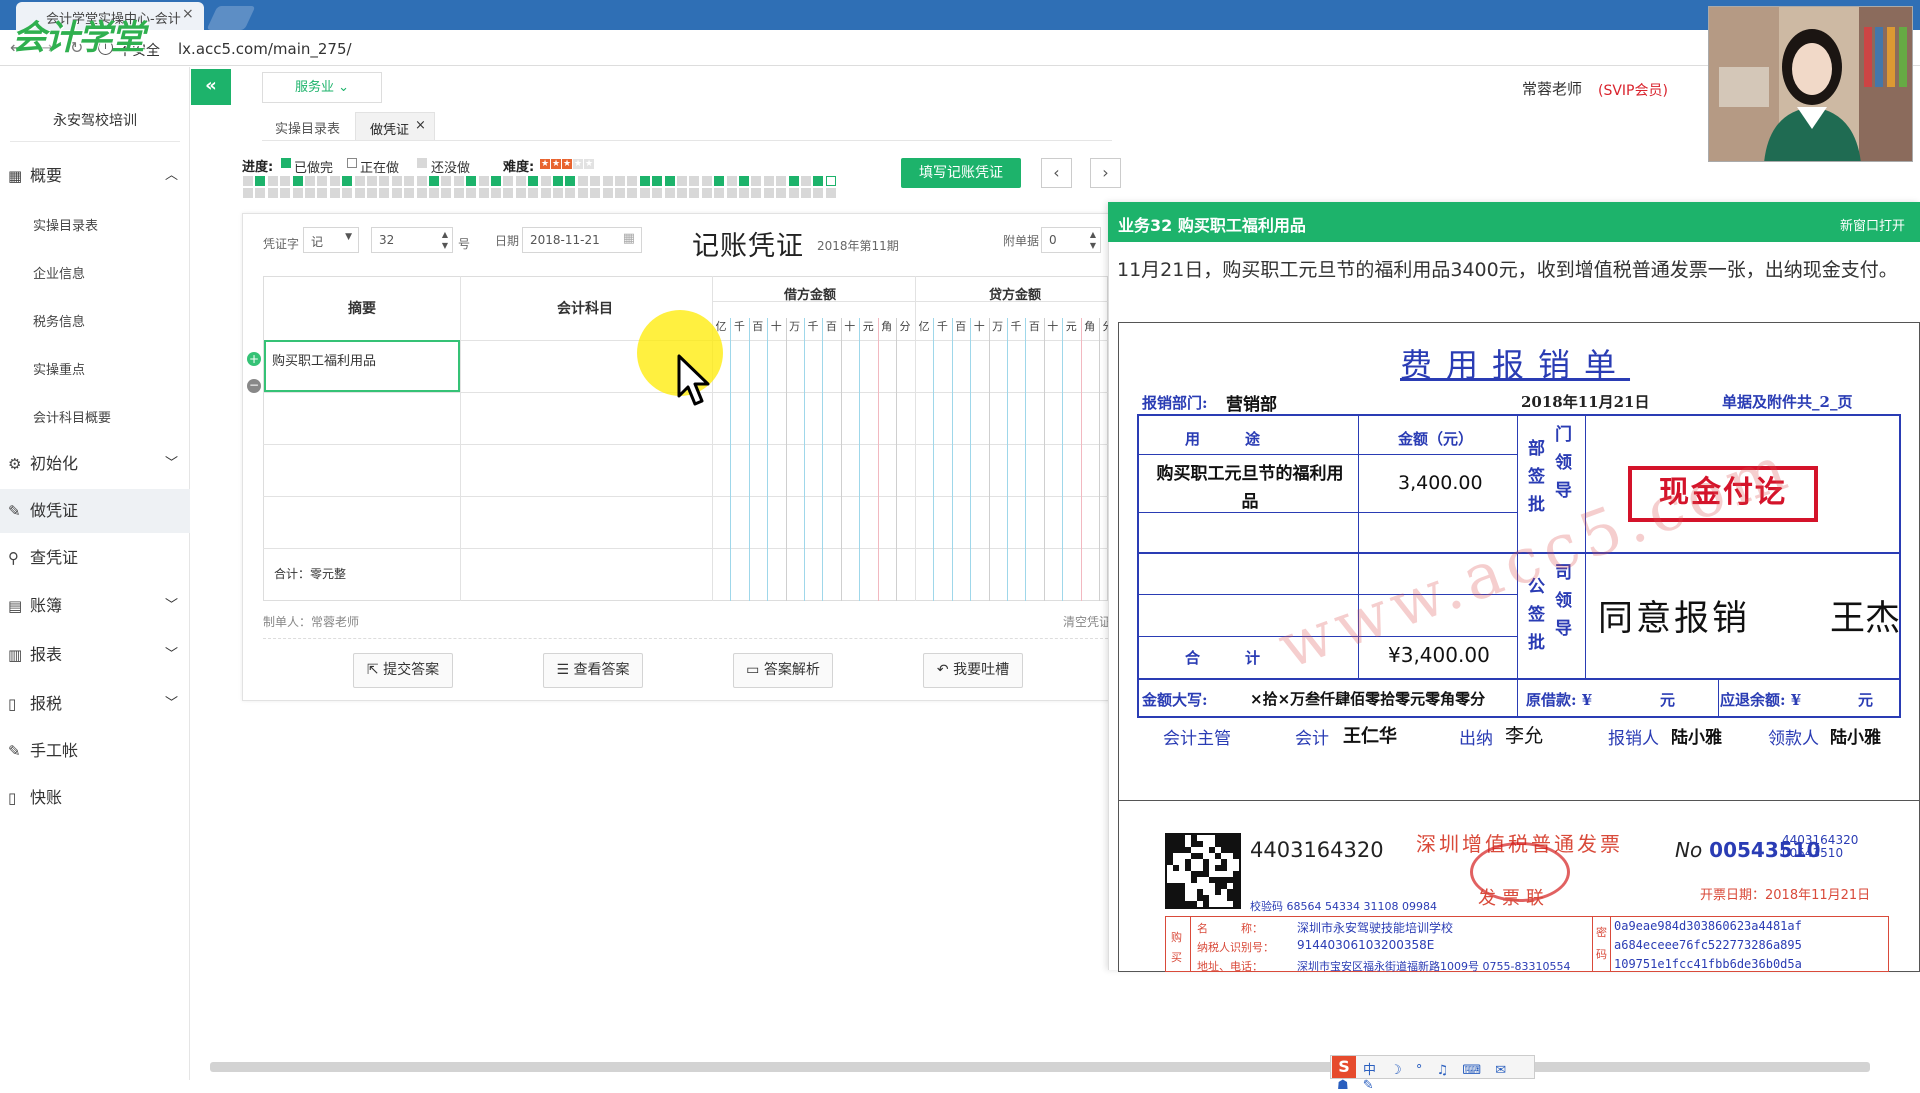 This screenshot has height=1093, width=1920. Describe the element at coordinates (265, 49) in the screenshot. I see `url-input: lx.acc5.com/main_275/` at that location.